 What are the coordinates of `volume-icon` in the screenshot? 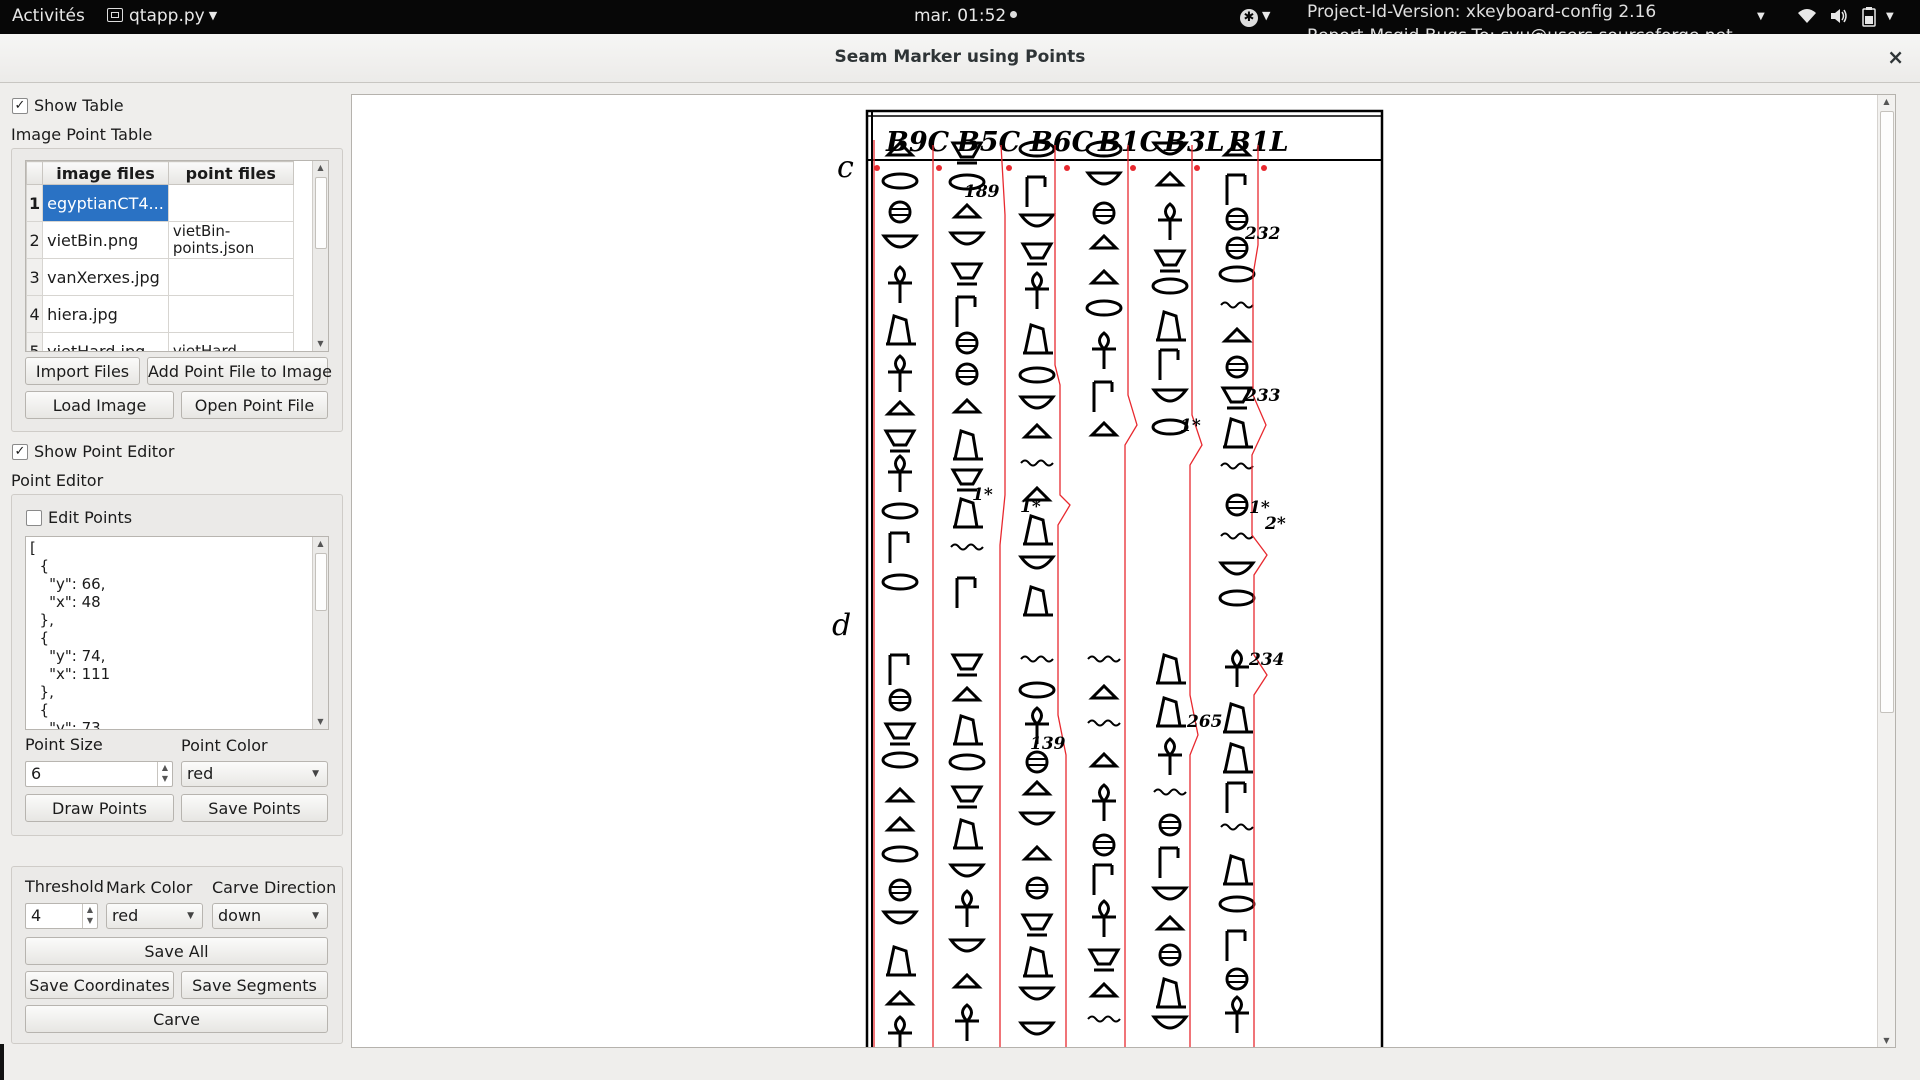 It's located at (1839, 18).